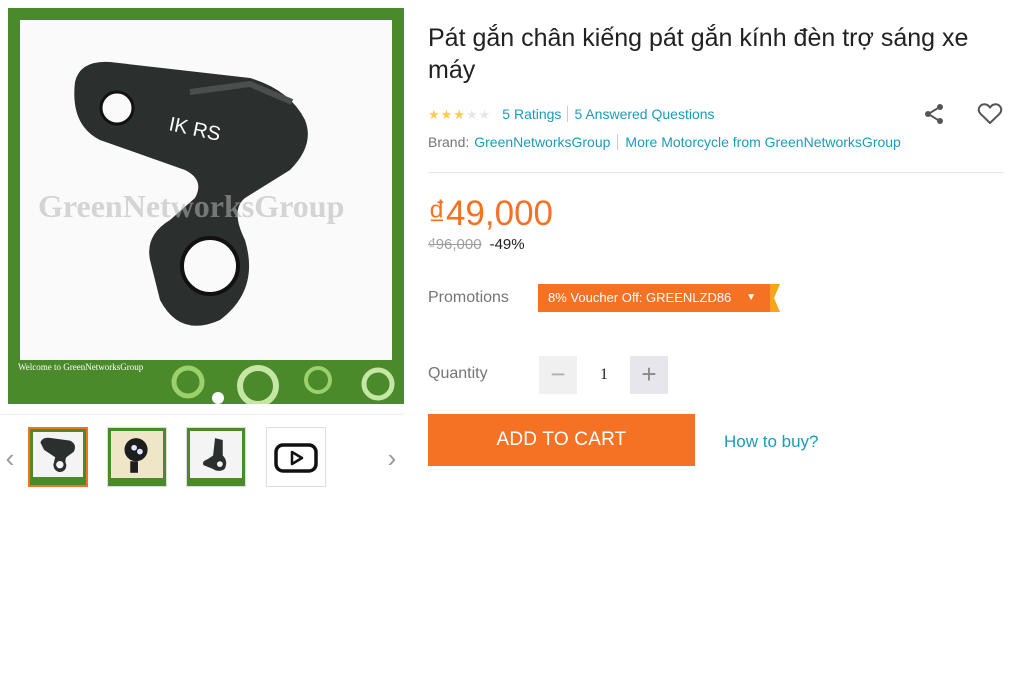 This screenshot has width=1024, height=688. What do you see at coordinates (751, 297) in the screenshot?
I see `caret-down-icon: ▼` at bounding box center [751, 297].